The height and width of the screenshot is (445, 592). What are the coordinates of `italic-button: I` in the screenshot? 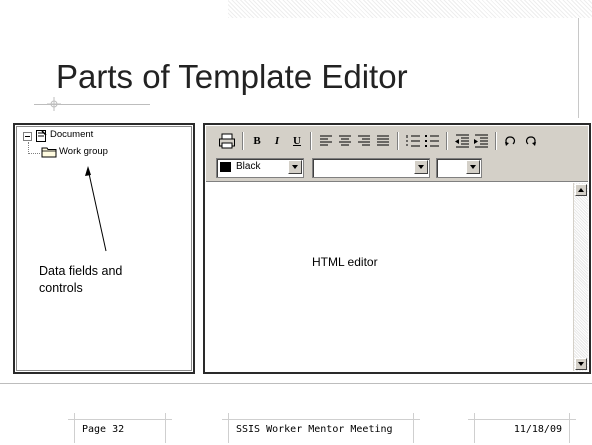 It's located at (277, 141).